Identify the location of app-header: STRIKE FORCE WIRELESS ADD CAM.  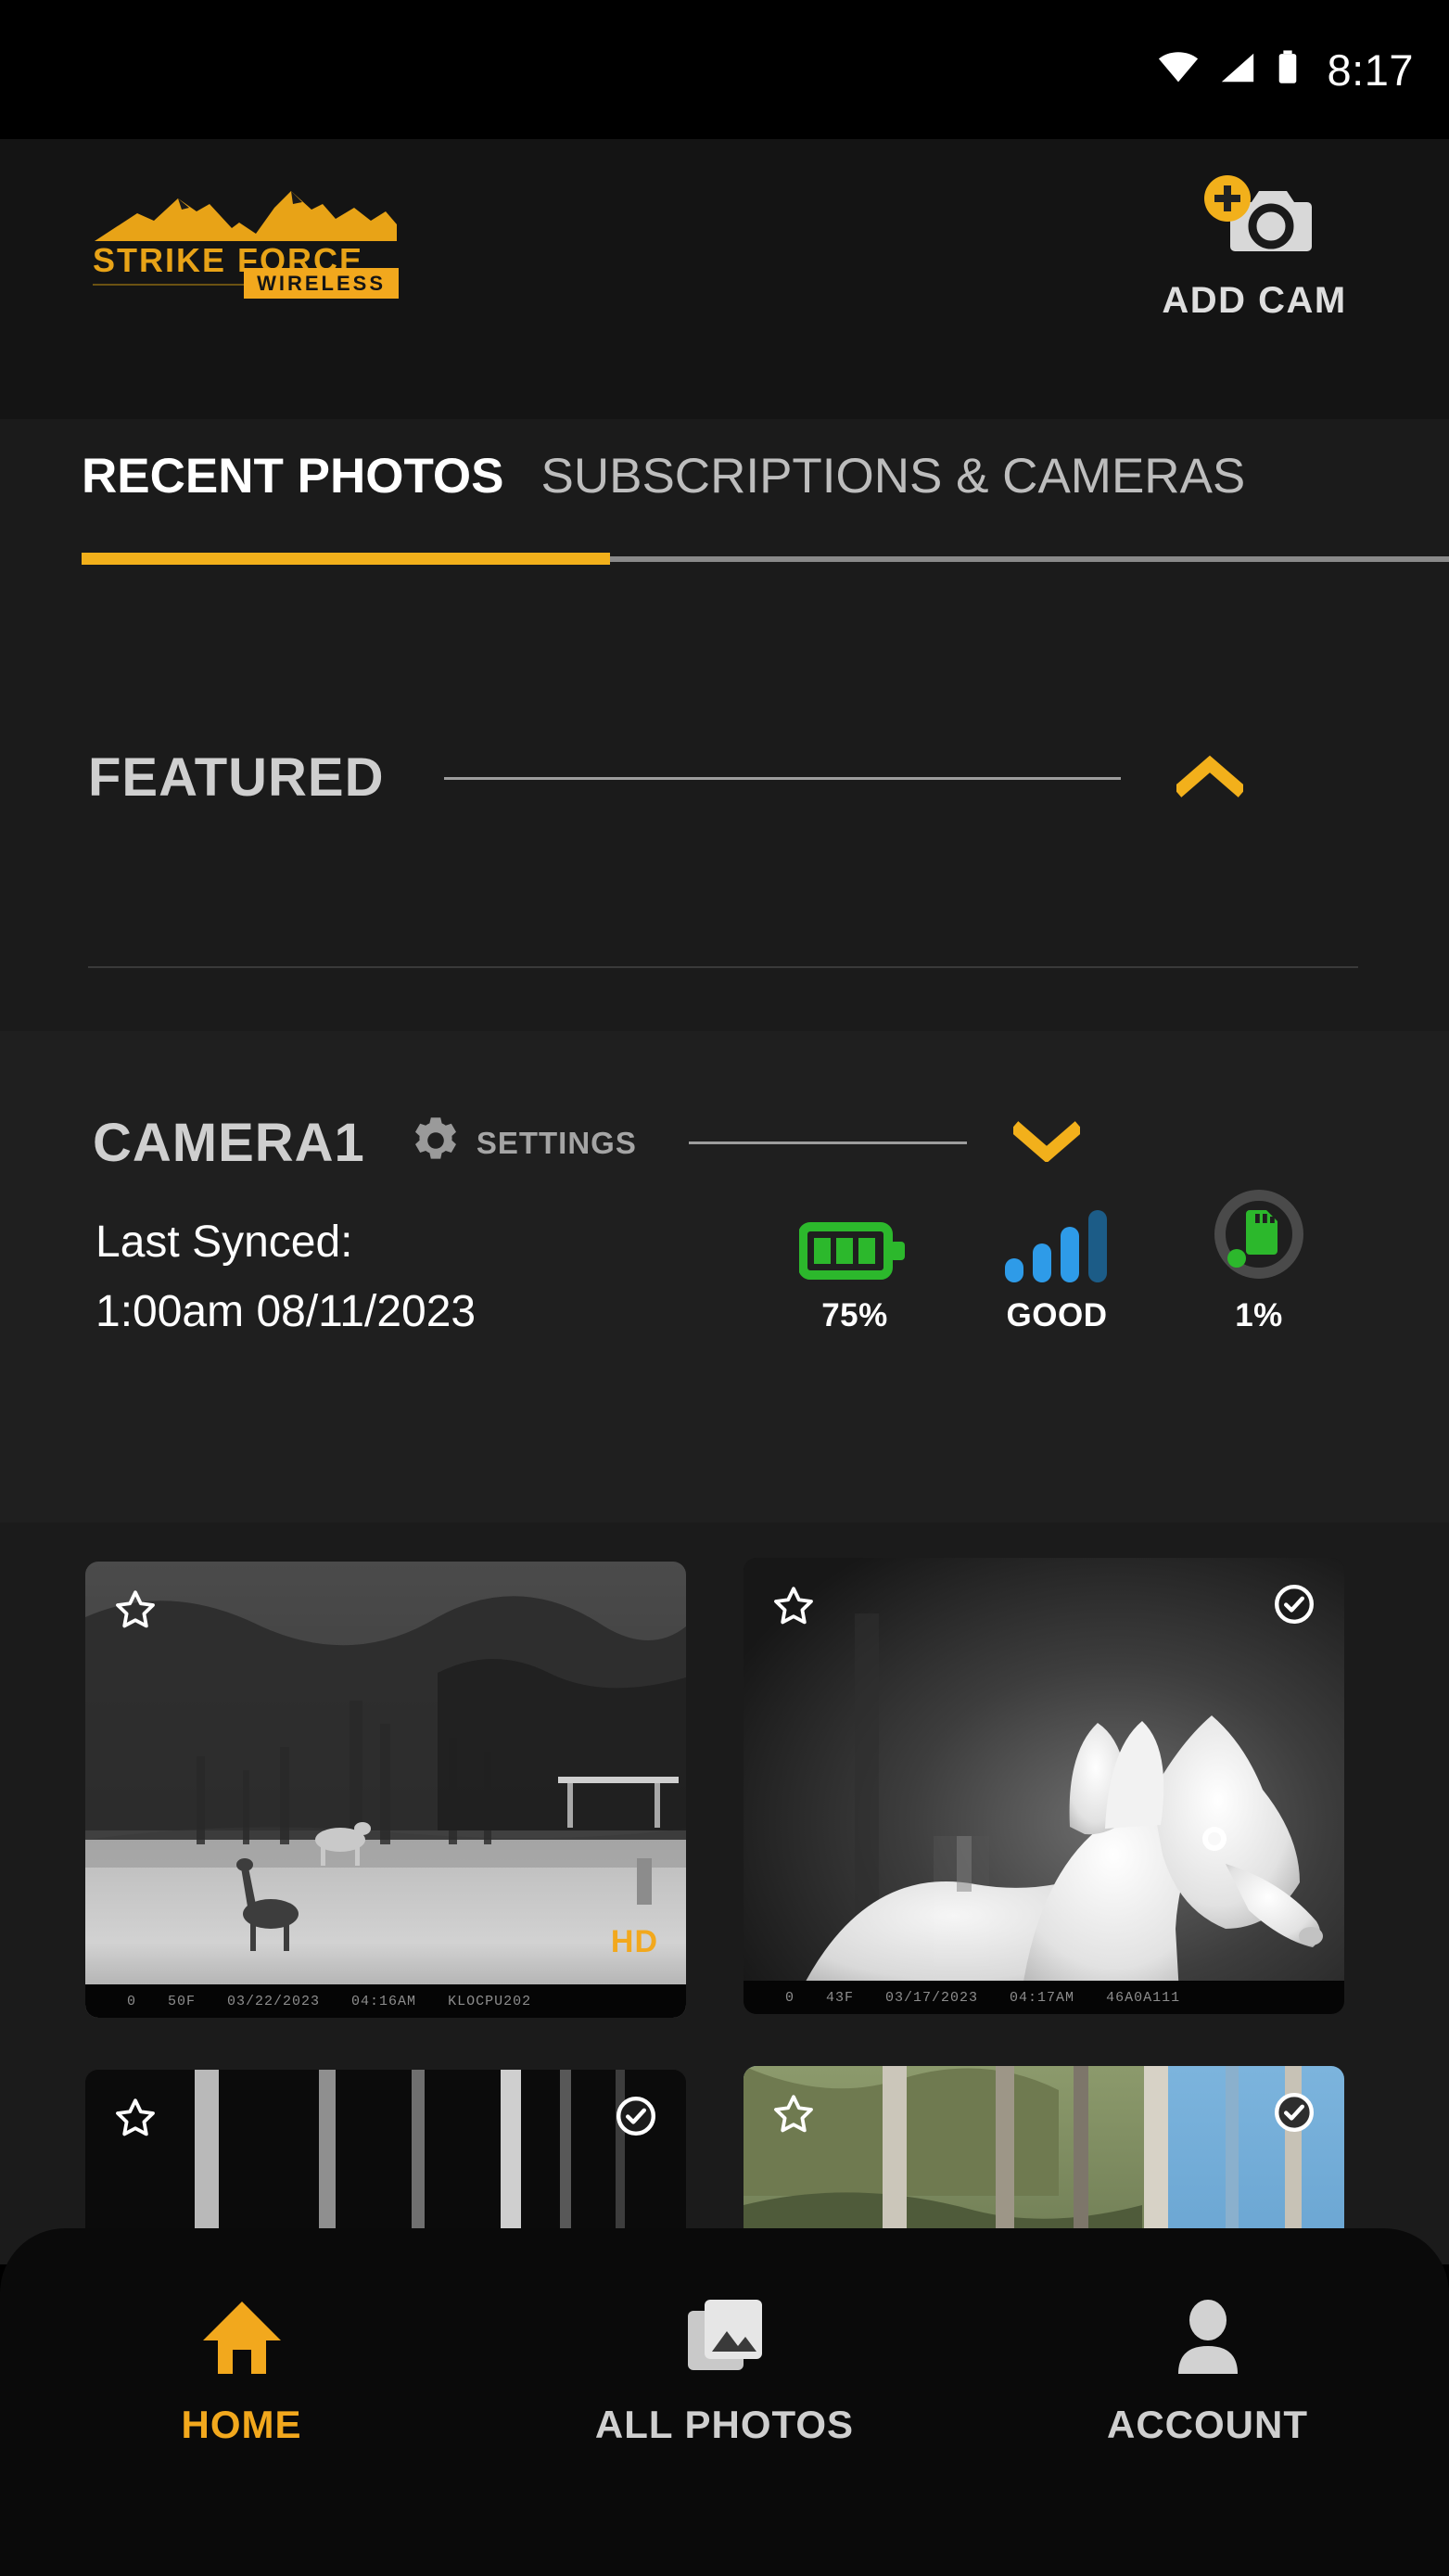
(724, 279).